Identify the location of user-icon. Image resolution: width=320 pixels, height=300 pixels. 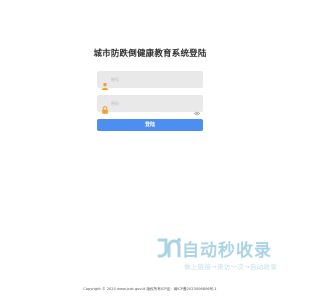
(105, 82).